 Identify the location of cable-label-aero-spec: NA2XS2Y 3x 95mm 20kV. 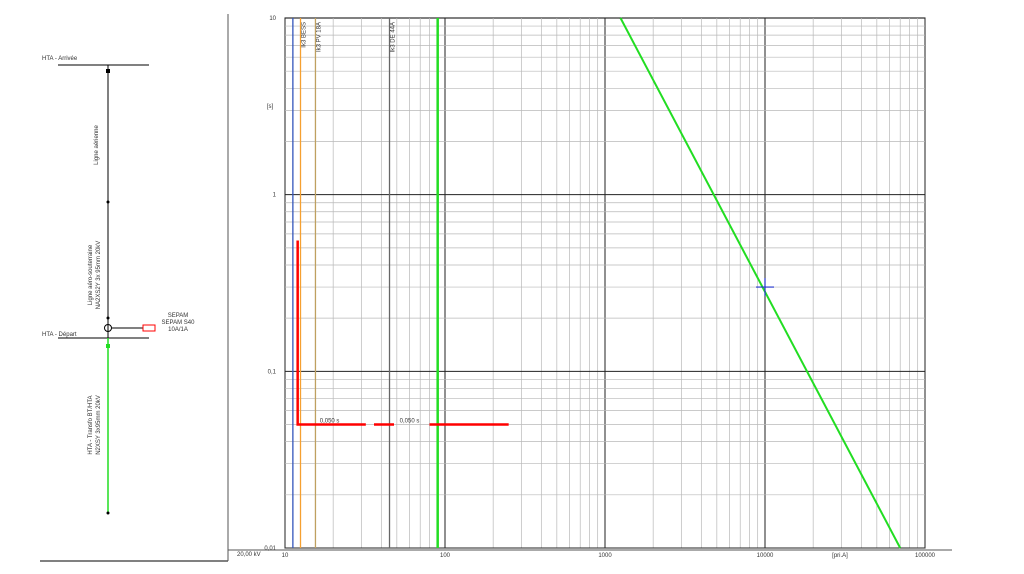
(99, 275).